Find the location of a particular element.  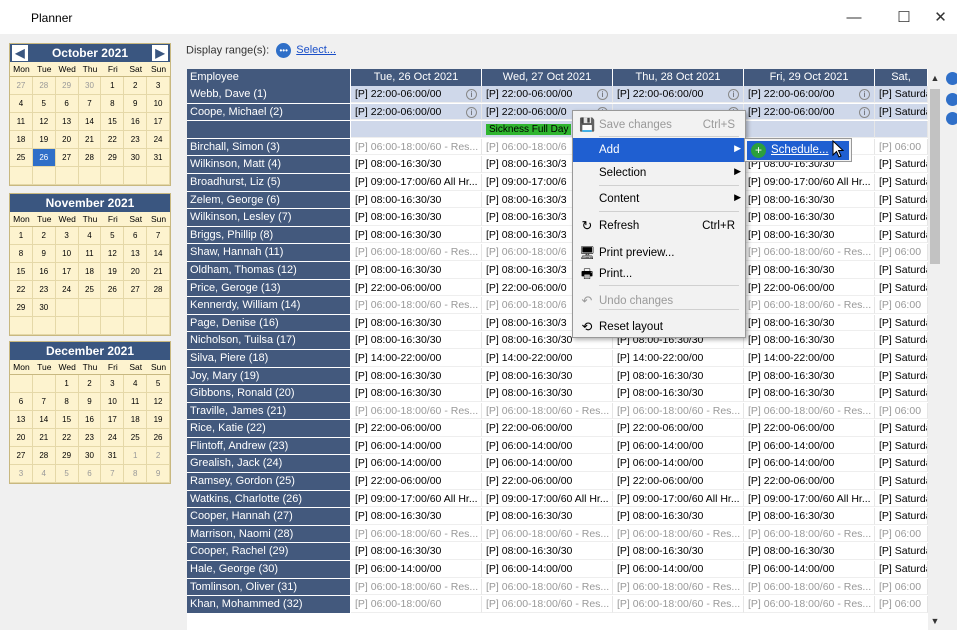

calendar-day: 20 is located at coordinates (136, 272).